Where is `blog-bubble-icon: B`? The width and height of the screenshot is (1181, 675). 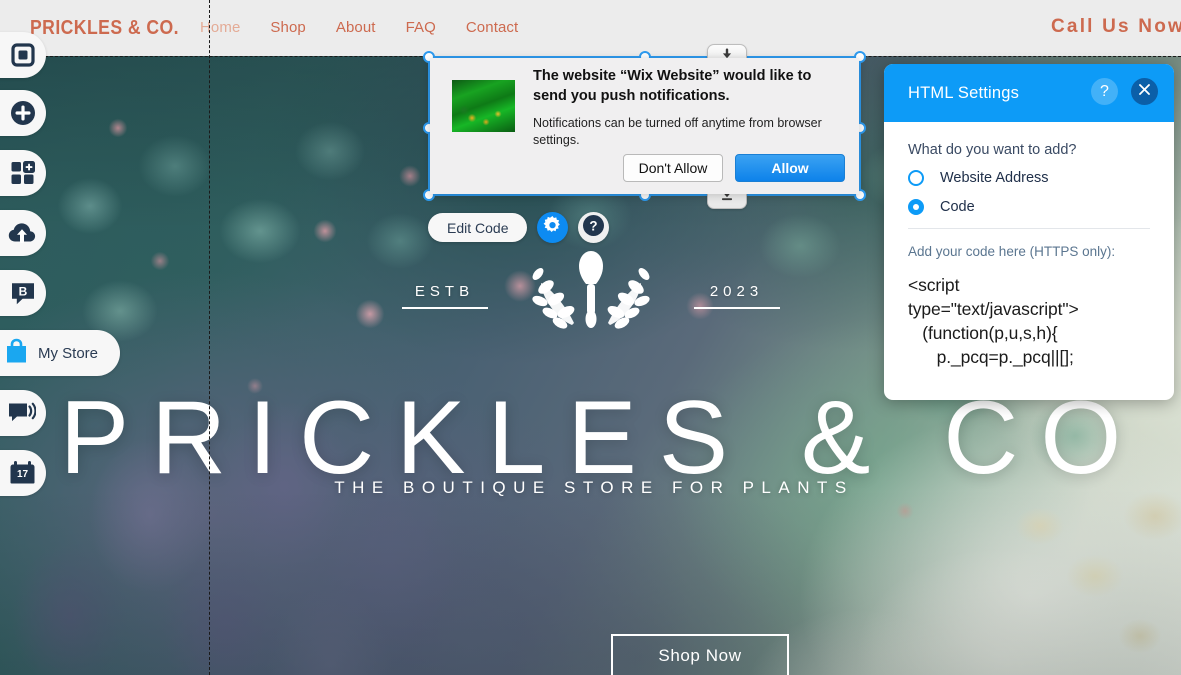
blog-bubble-icon: B is located at coordinates (23, 293).